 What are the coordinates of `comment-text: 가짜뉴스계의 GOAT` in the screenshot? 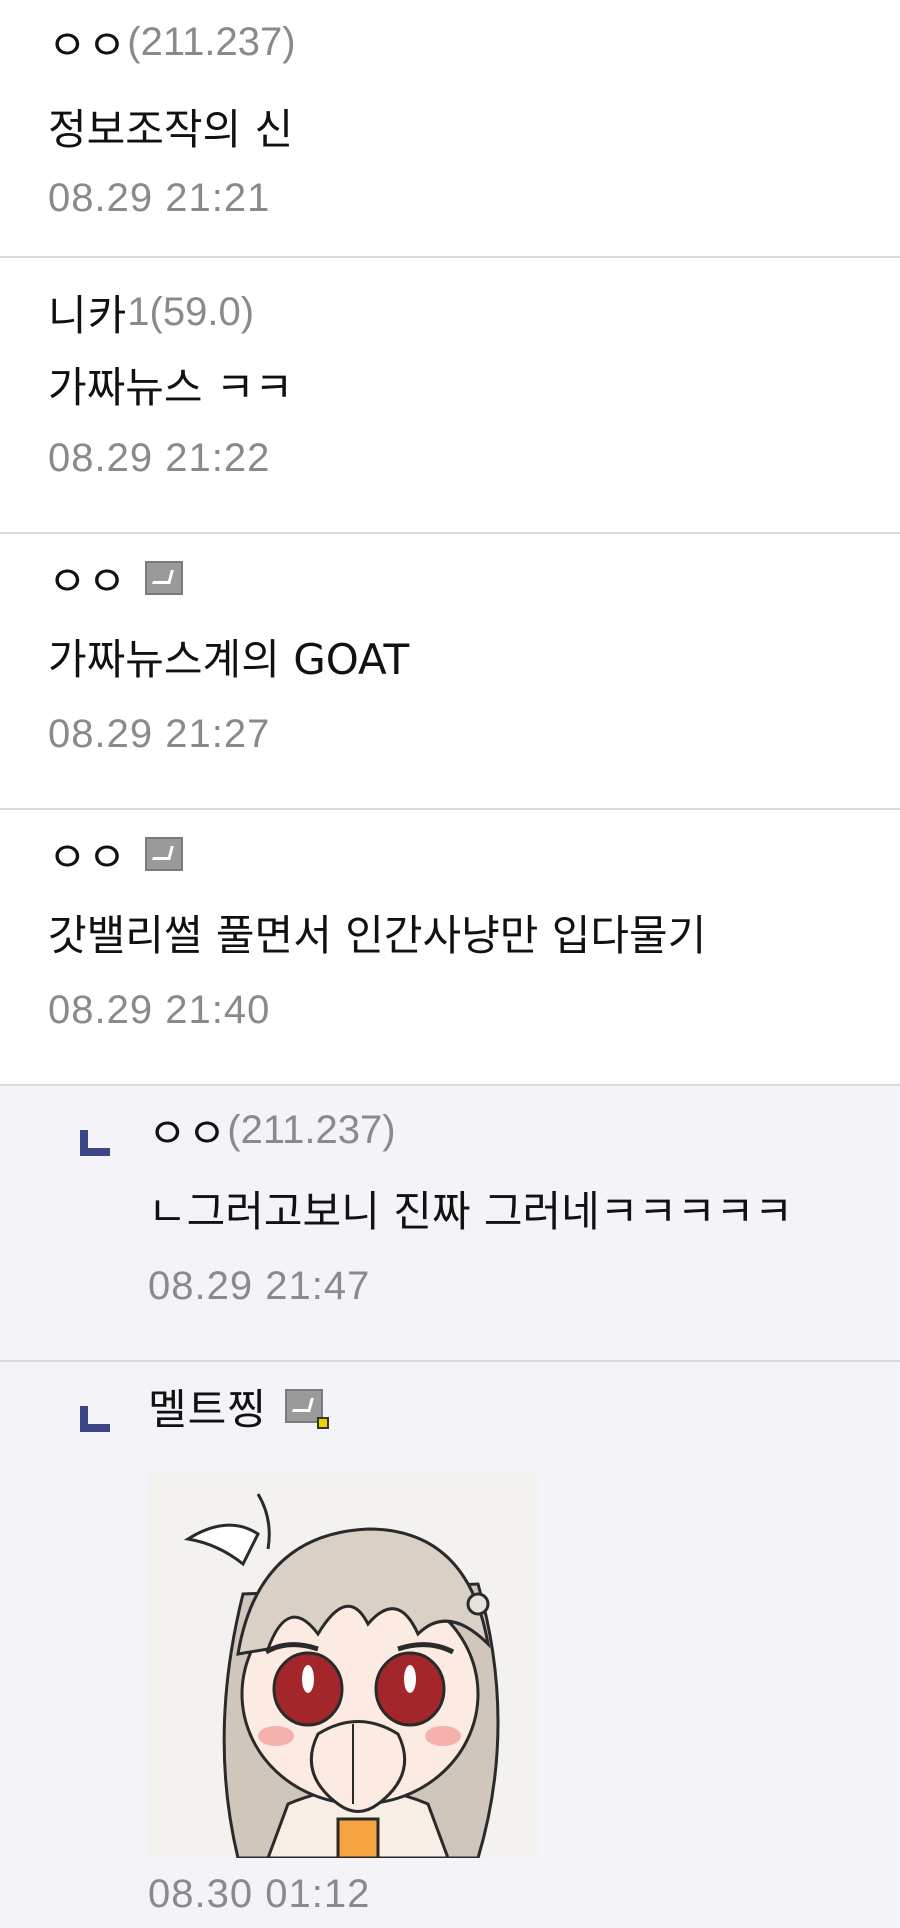 It's located at (229, 659).